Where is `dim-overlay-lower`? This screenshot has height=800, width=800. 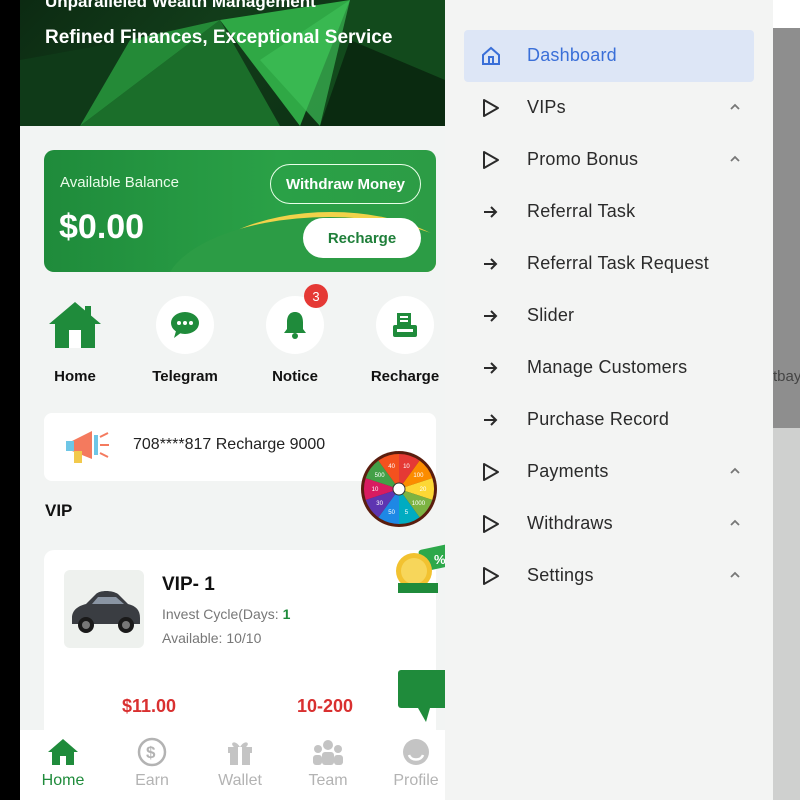
dim-overlay-lower is located at coordinates (786, 614).